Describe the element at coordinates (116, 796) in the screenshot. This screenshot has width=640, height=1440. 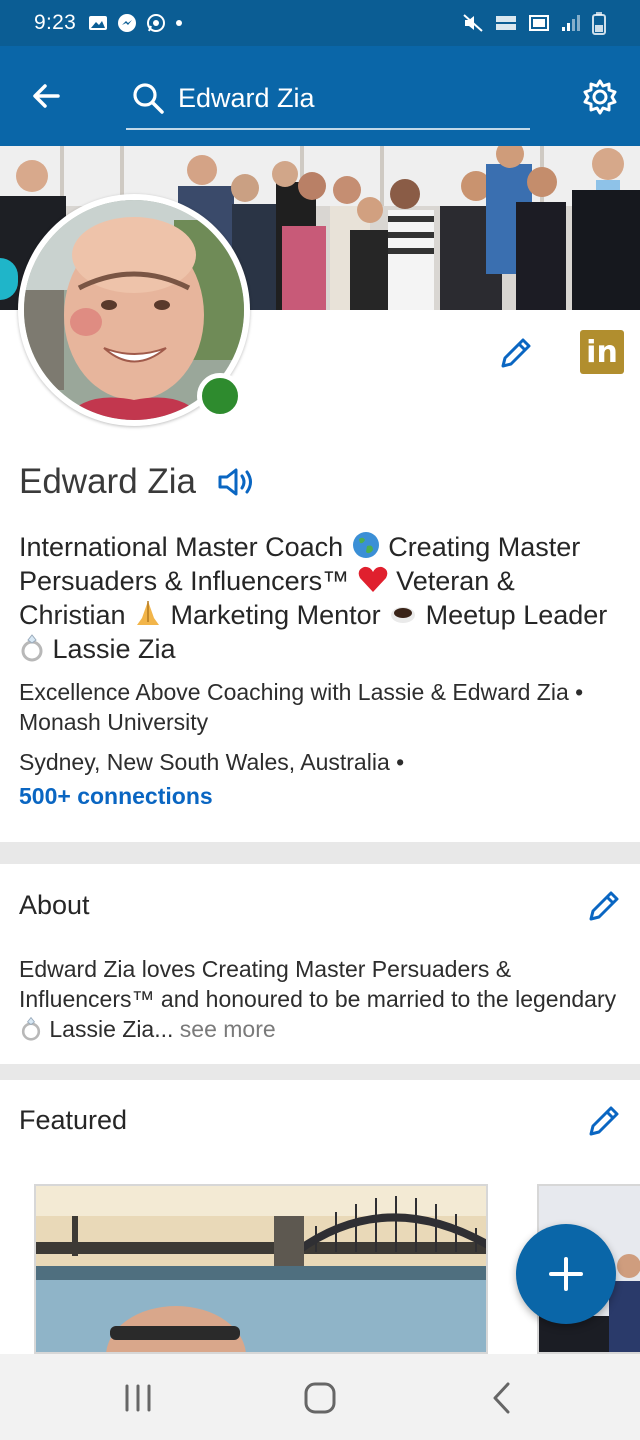
I see `connections-link: 500+ connections` at that location.